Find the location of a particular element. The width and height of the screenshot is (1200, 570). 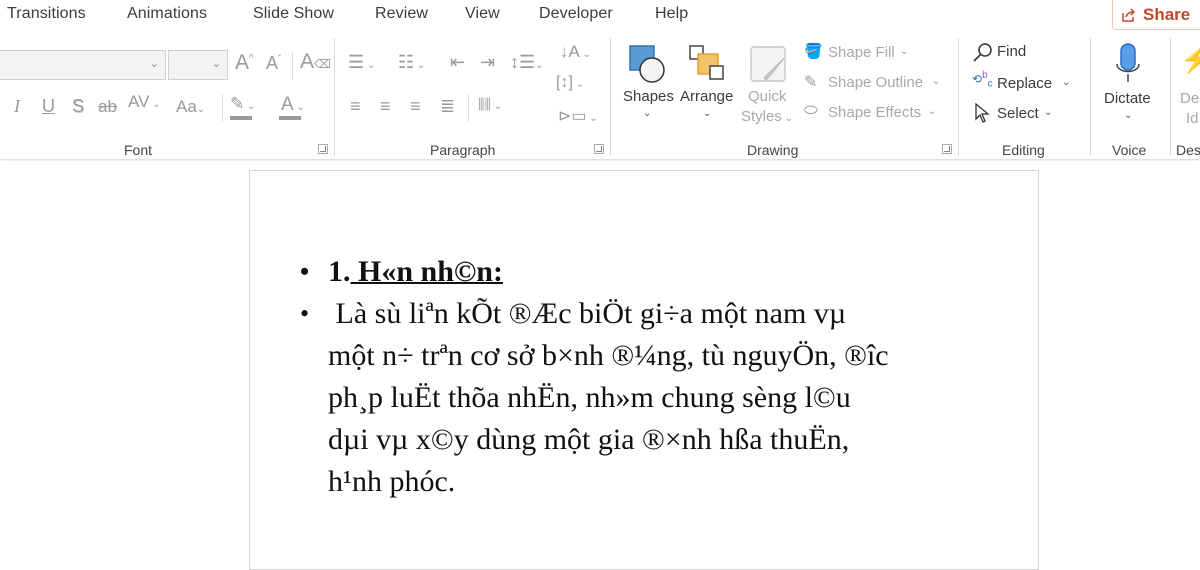

line-spacing-button: ↕☰⌄ is located at coordinates (527, 62).